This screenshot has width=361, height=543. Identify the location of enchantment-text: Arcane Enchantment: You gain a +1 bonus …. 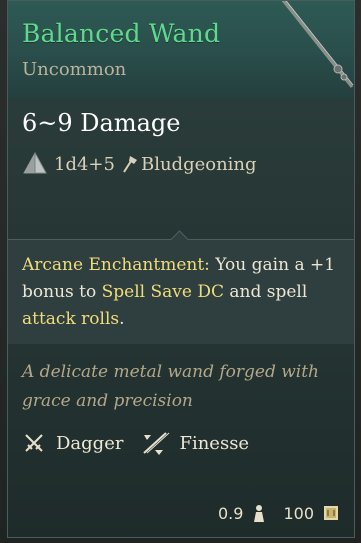
(181, 292).